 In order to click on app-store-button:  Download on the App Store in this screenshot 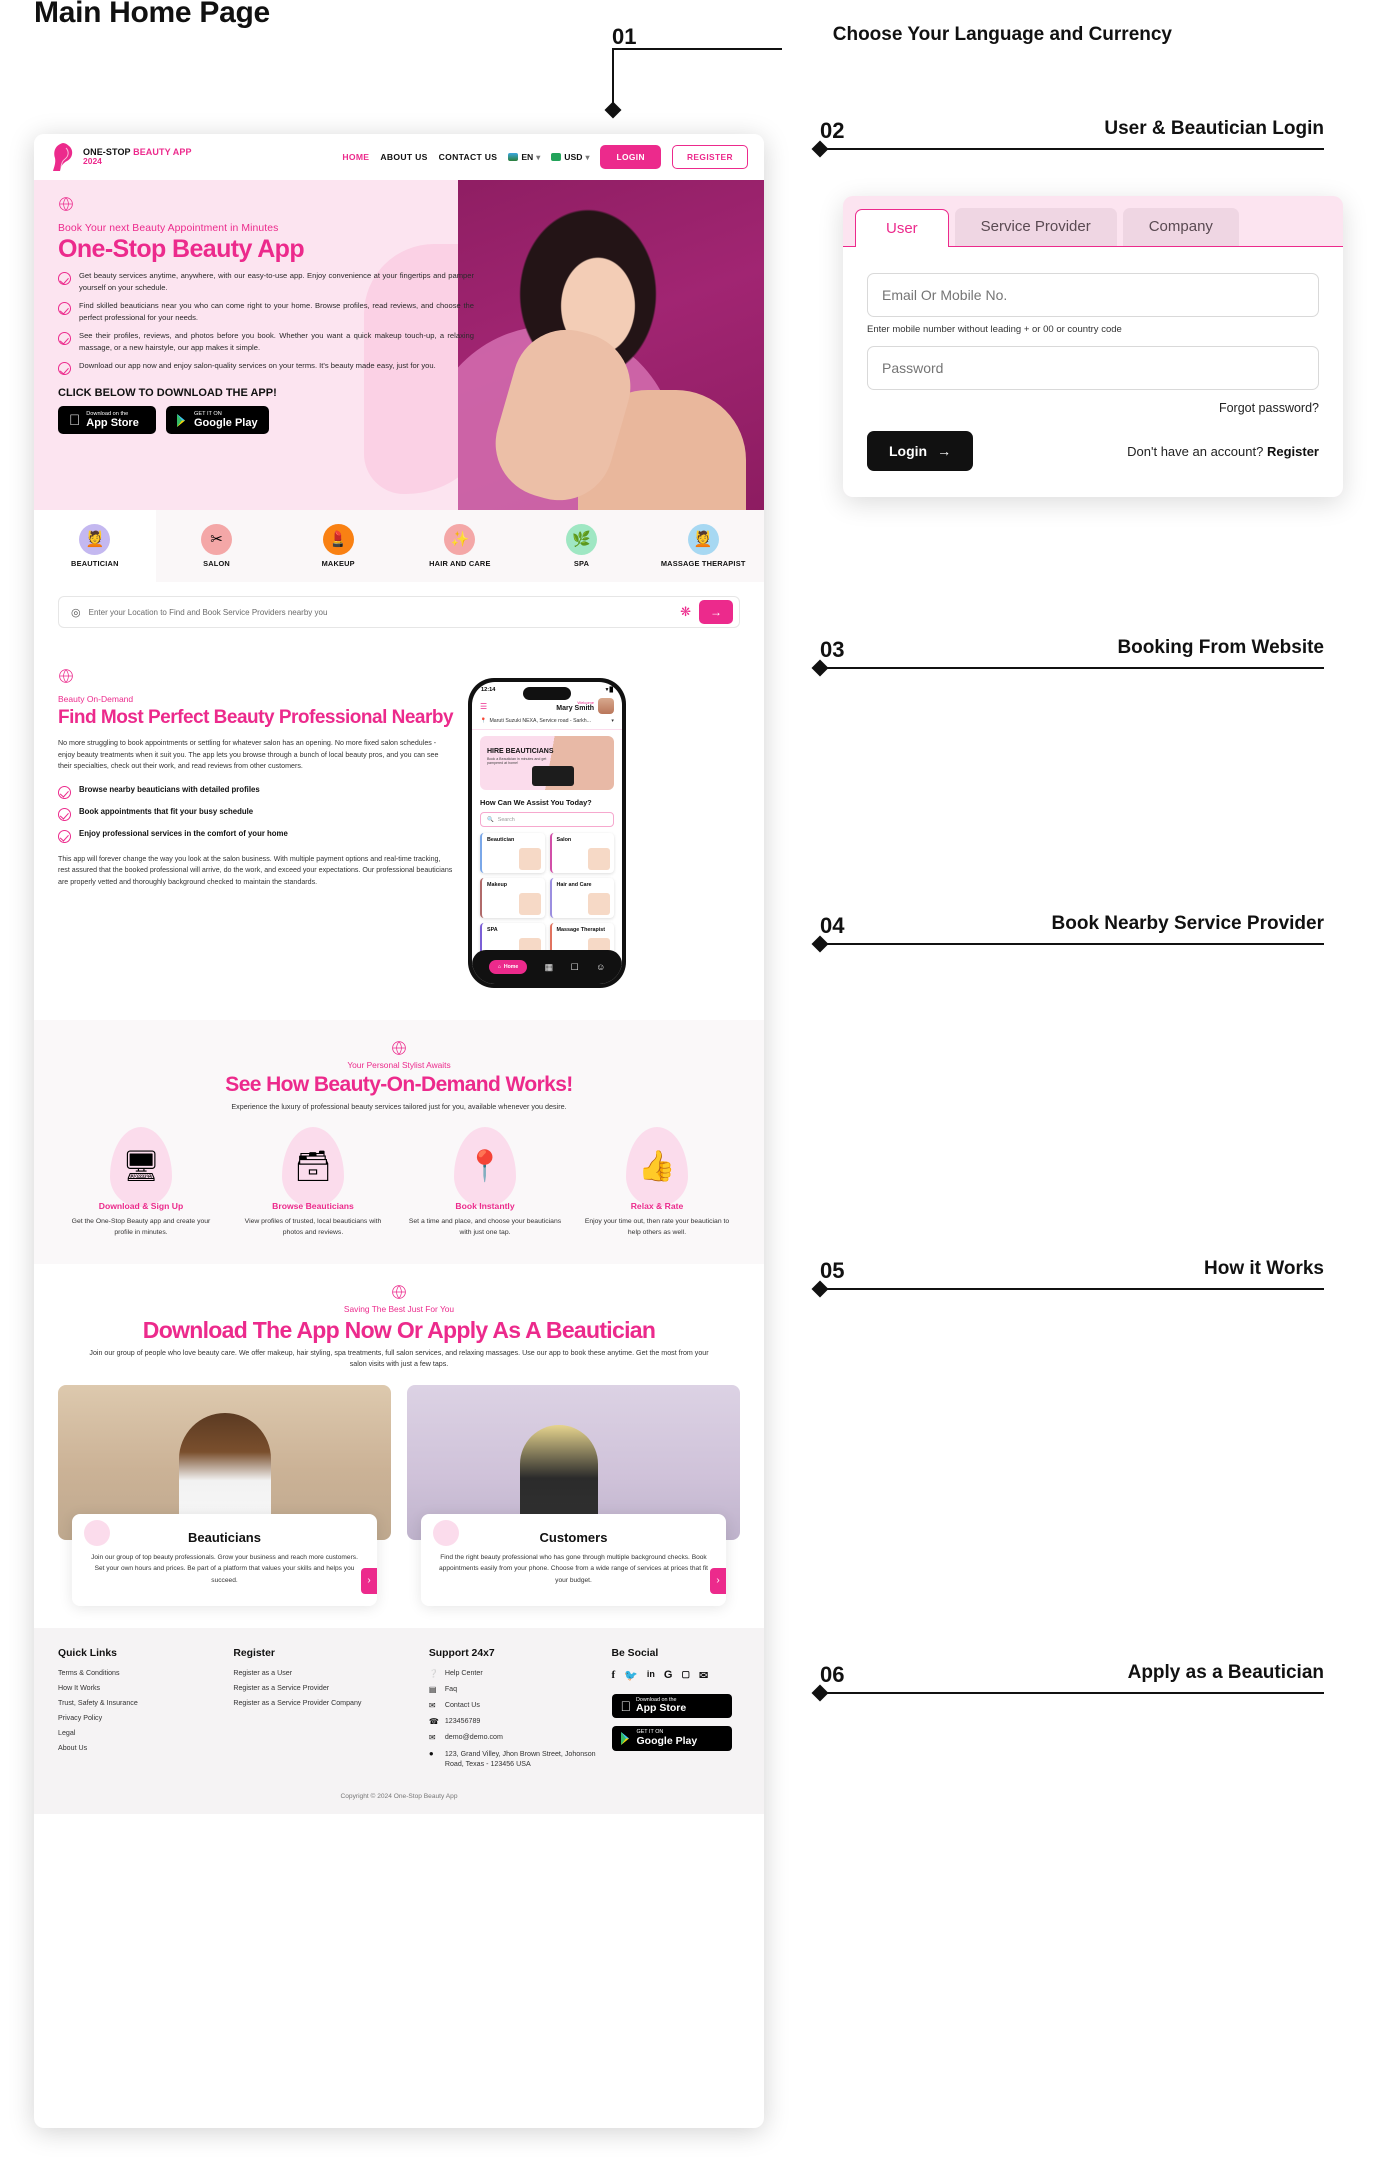, I will do `click(107, 420)`.